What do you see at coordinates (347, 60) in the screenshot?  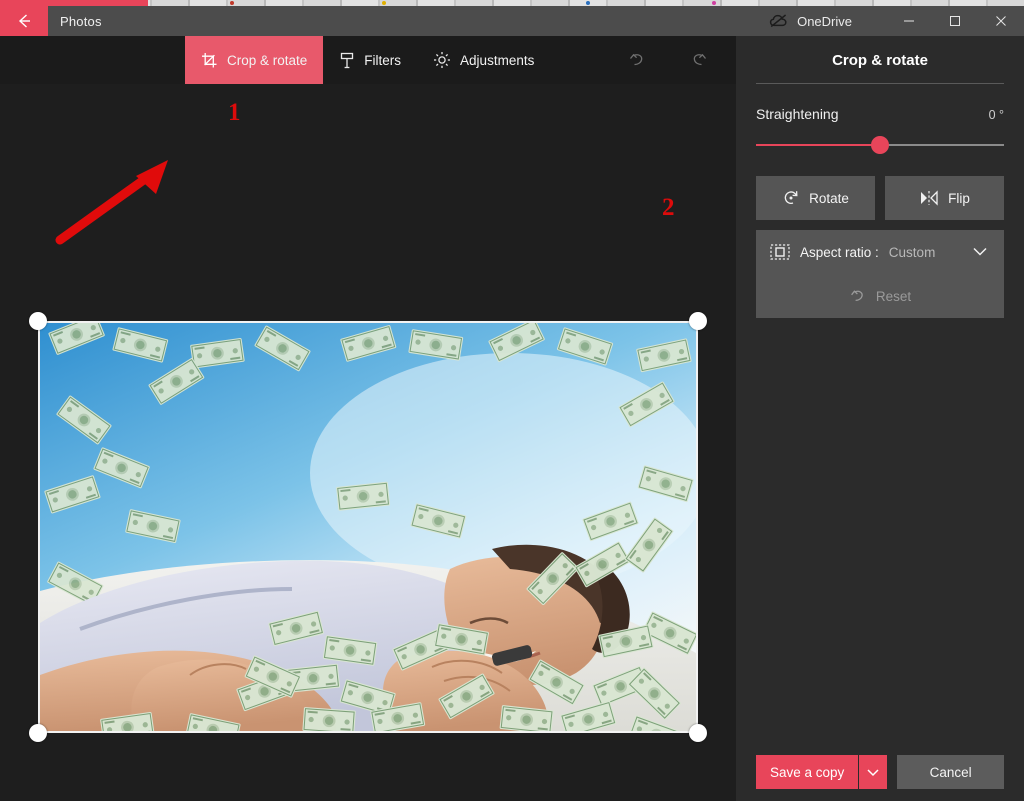 I see `filters-icon` at bounding box center [347, 60].